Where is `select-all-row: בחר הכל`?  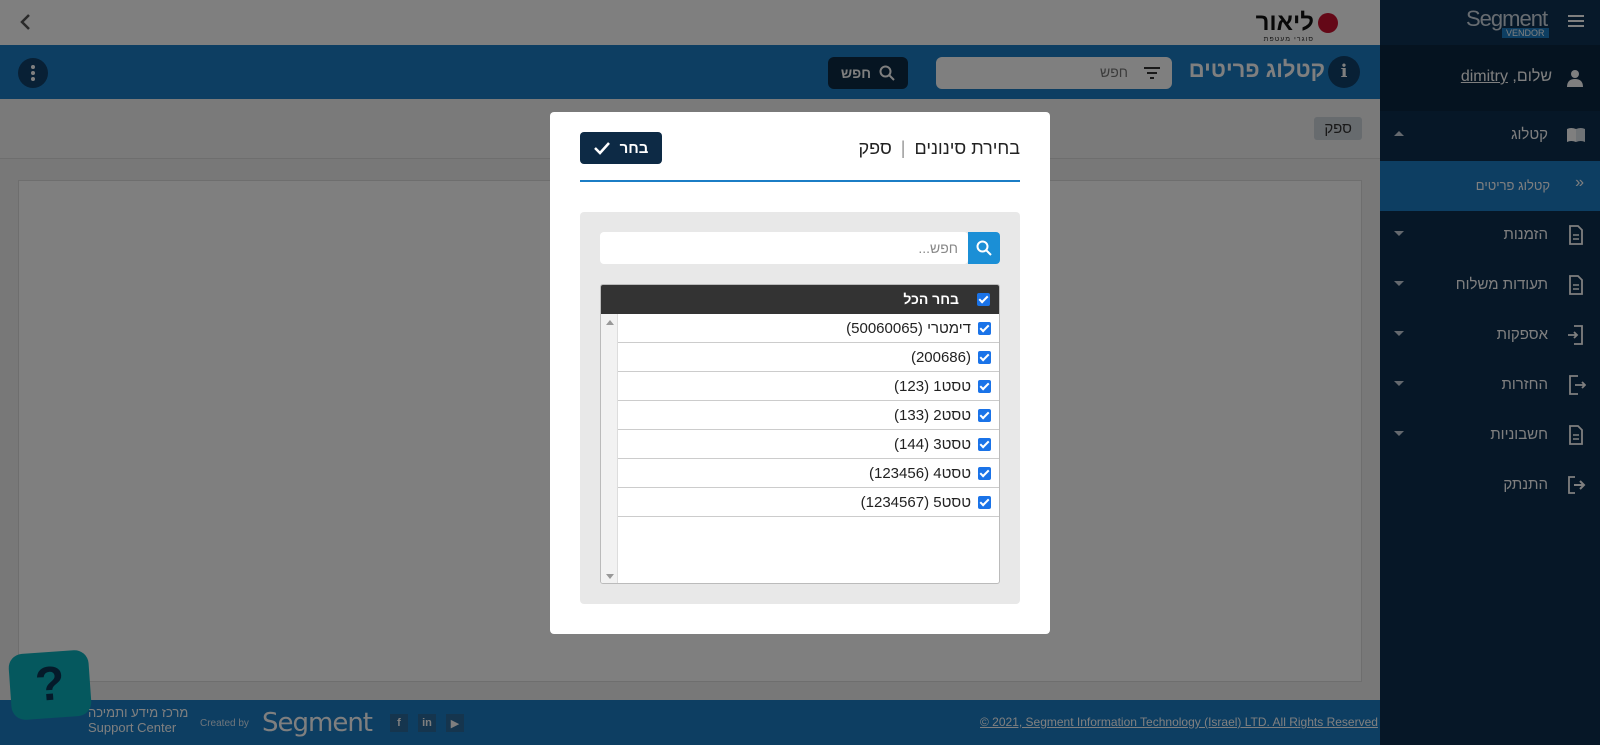
select-all-row: בחר הכל is located at coordinates (800, 299).